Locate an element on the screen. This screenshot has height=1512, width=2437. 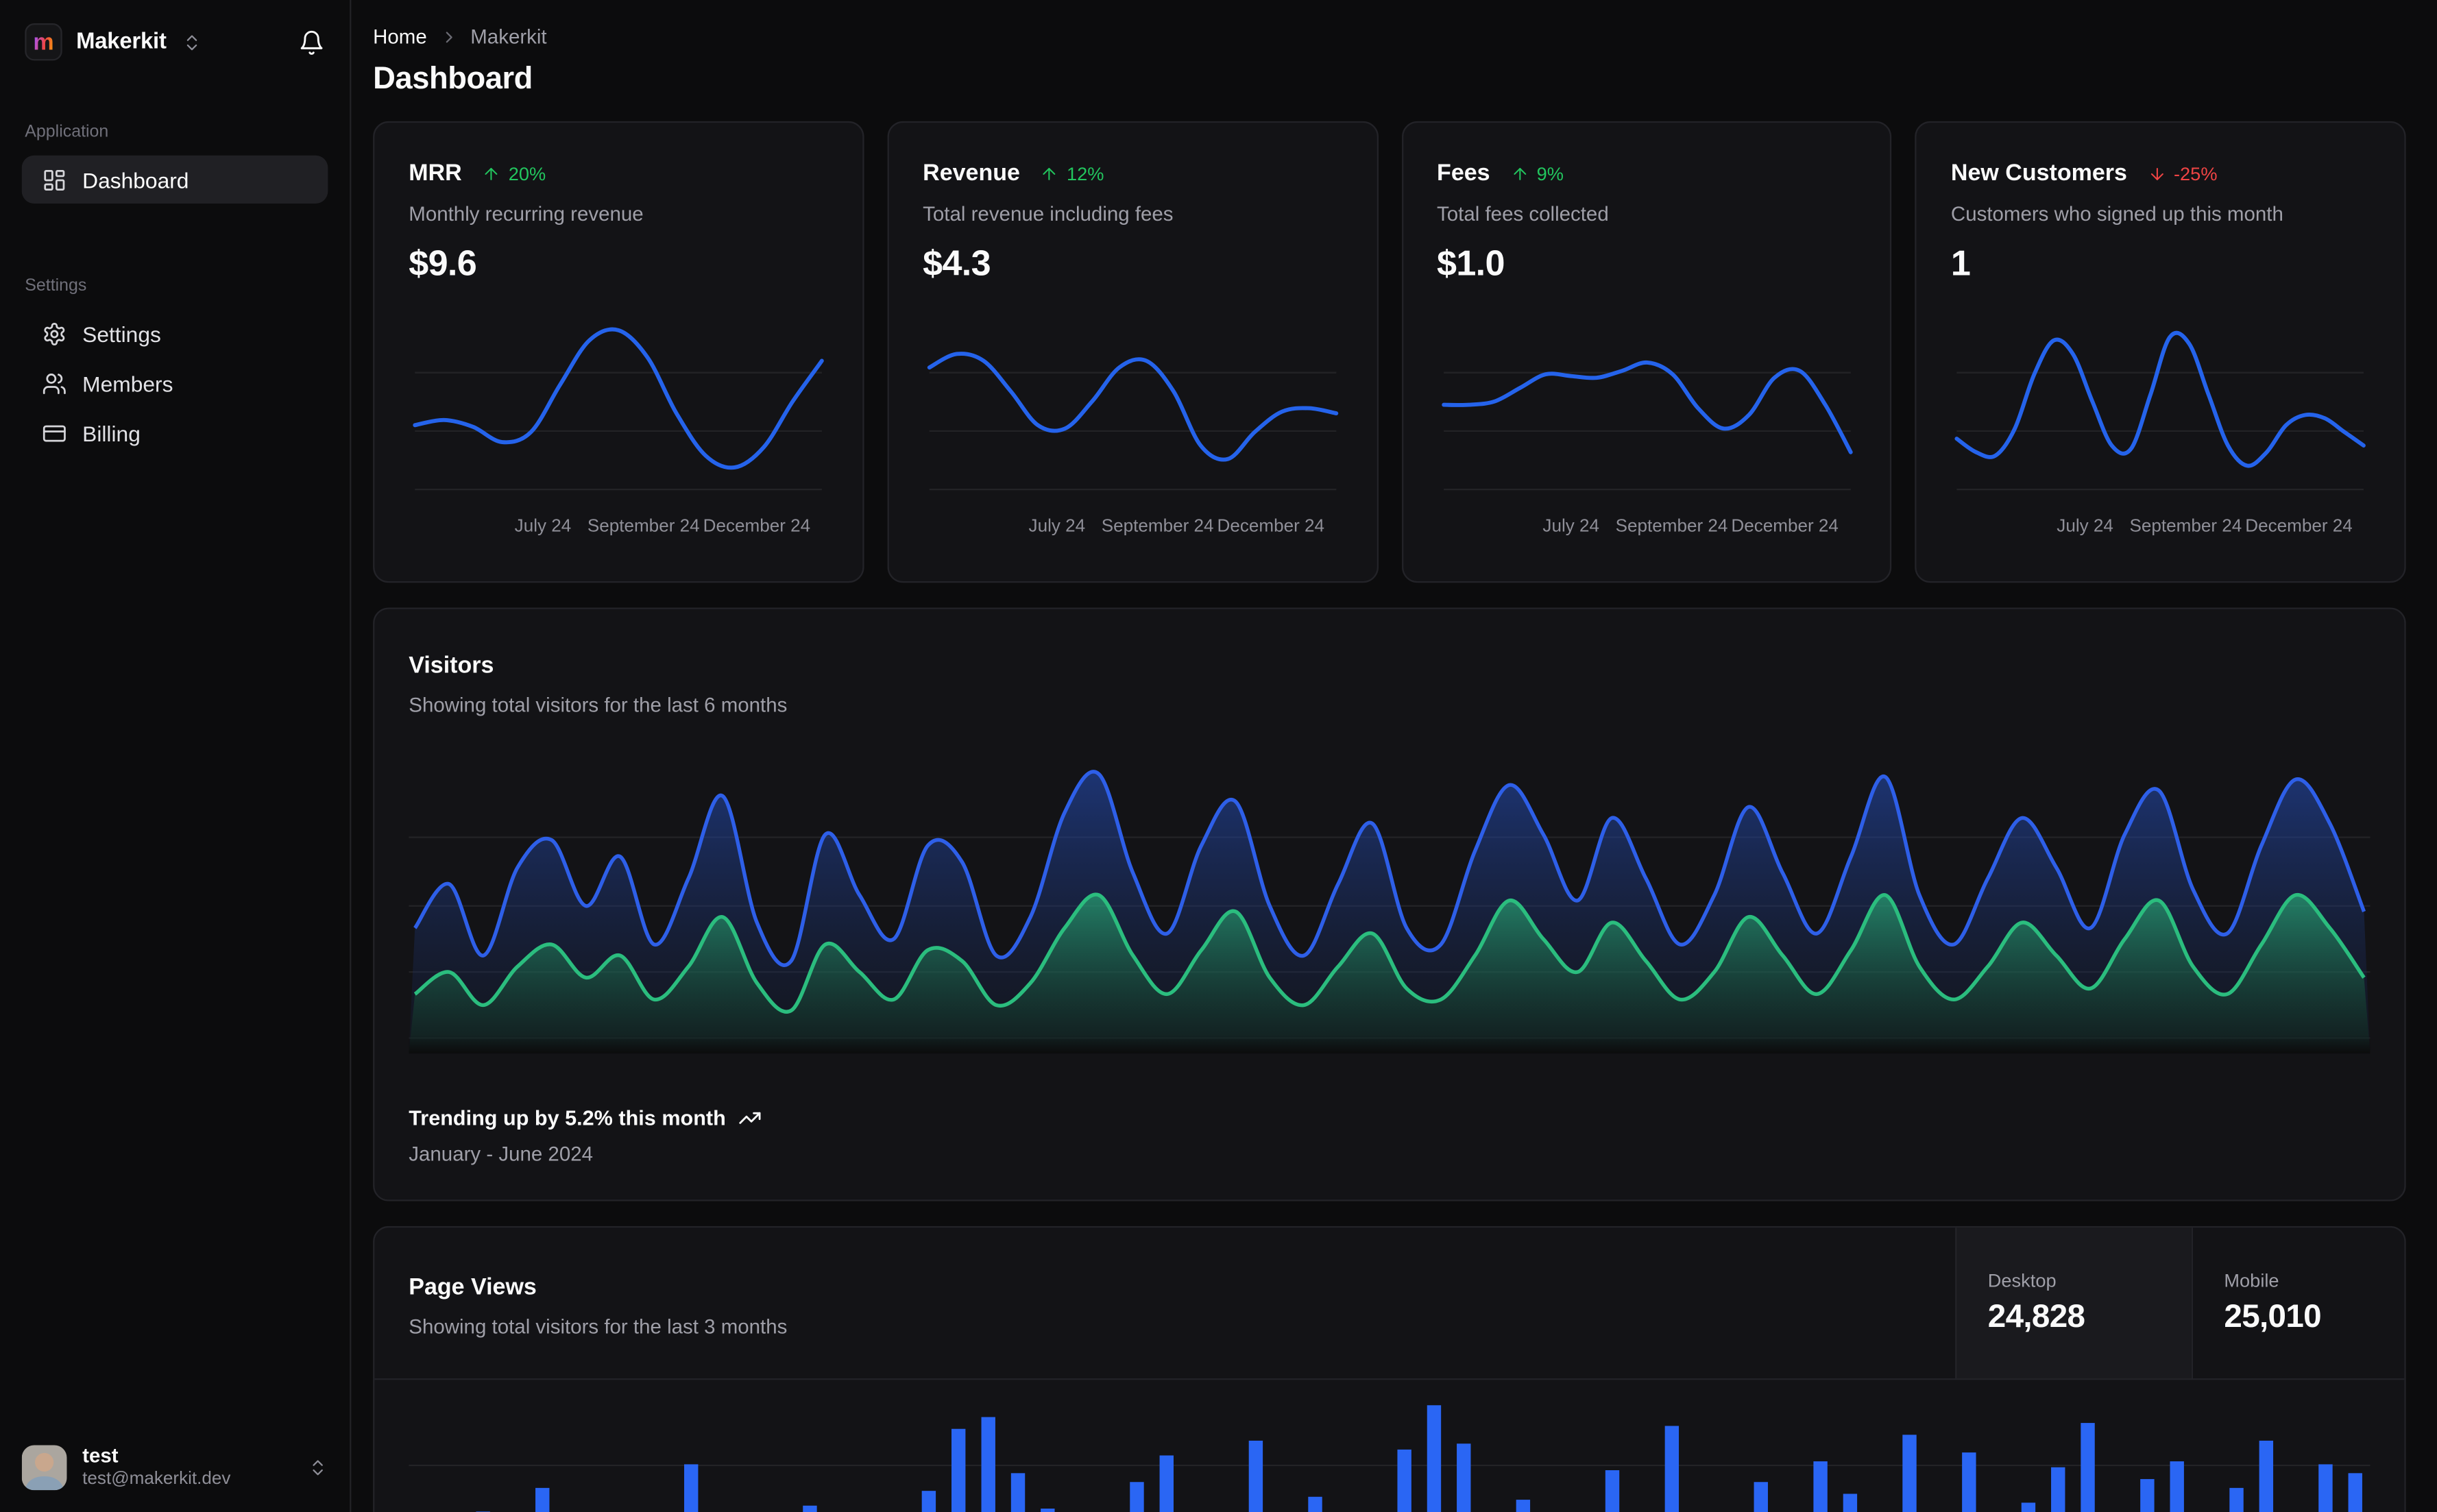
toggle-value: 25,010 is located at coordinates (2272, 1317).